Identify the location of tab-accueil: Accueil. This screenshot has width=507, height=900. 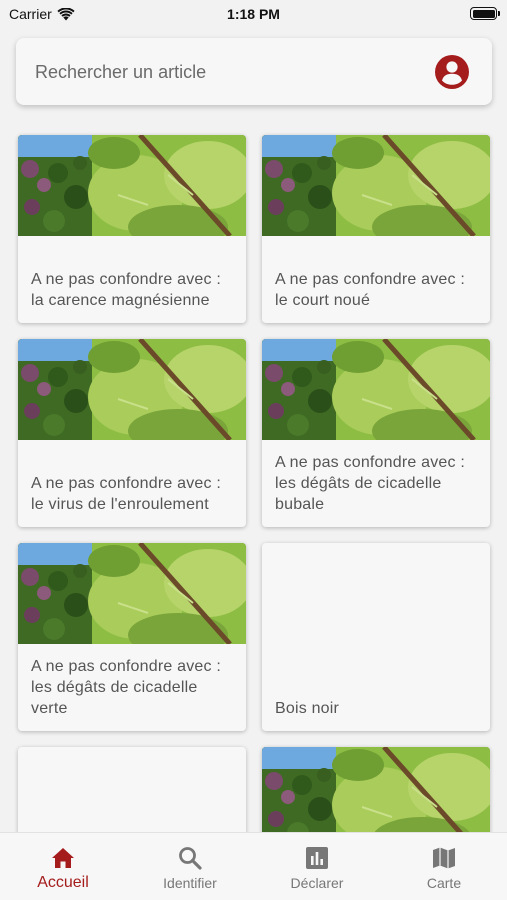
(63, 866).